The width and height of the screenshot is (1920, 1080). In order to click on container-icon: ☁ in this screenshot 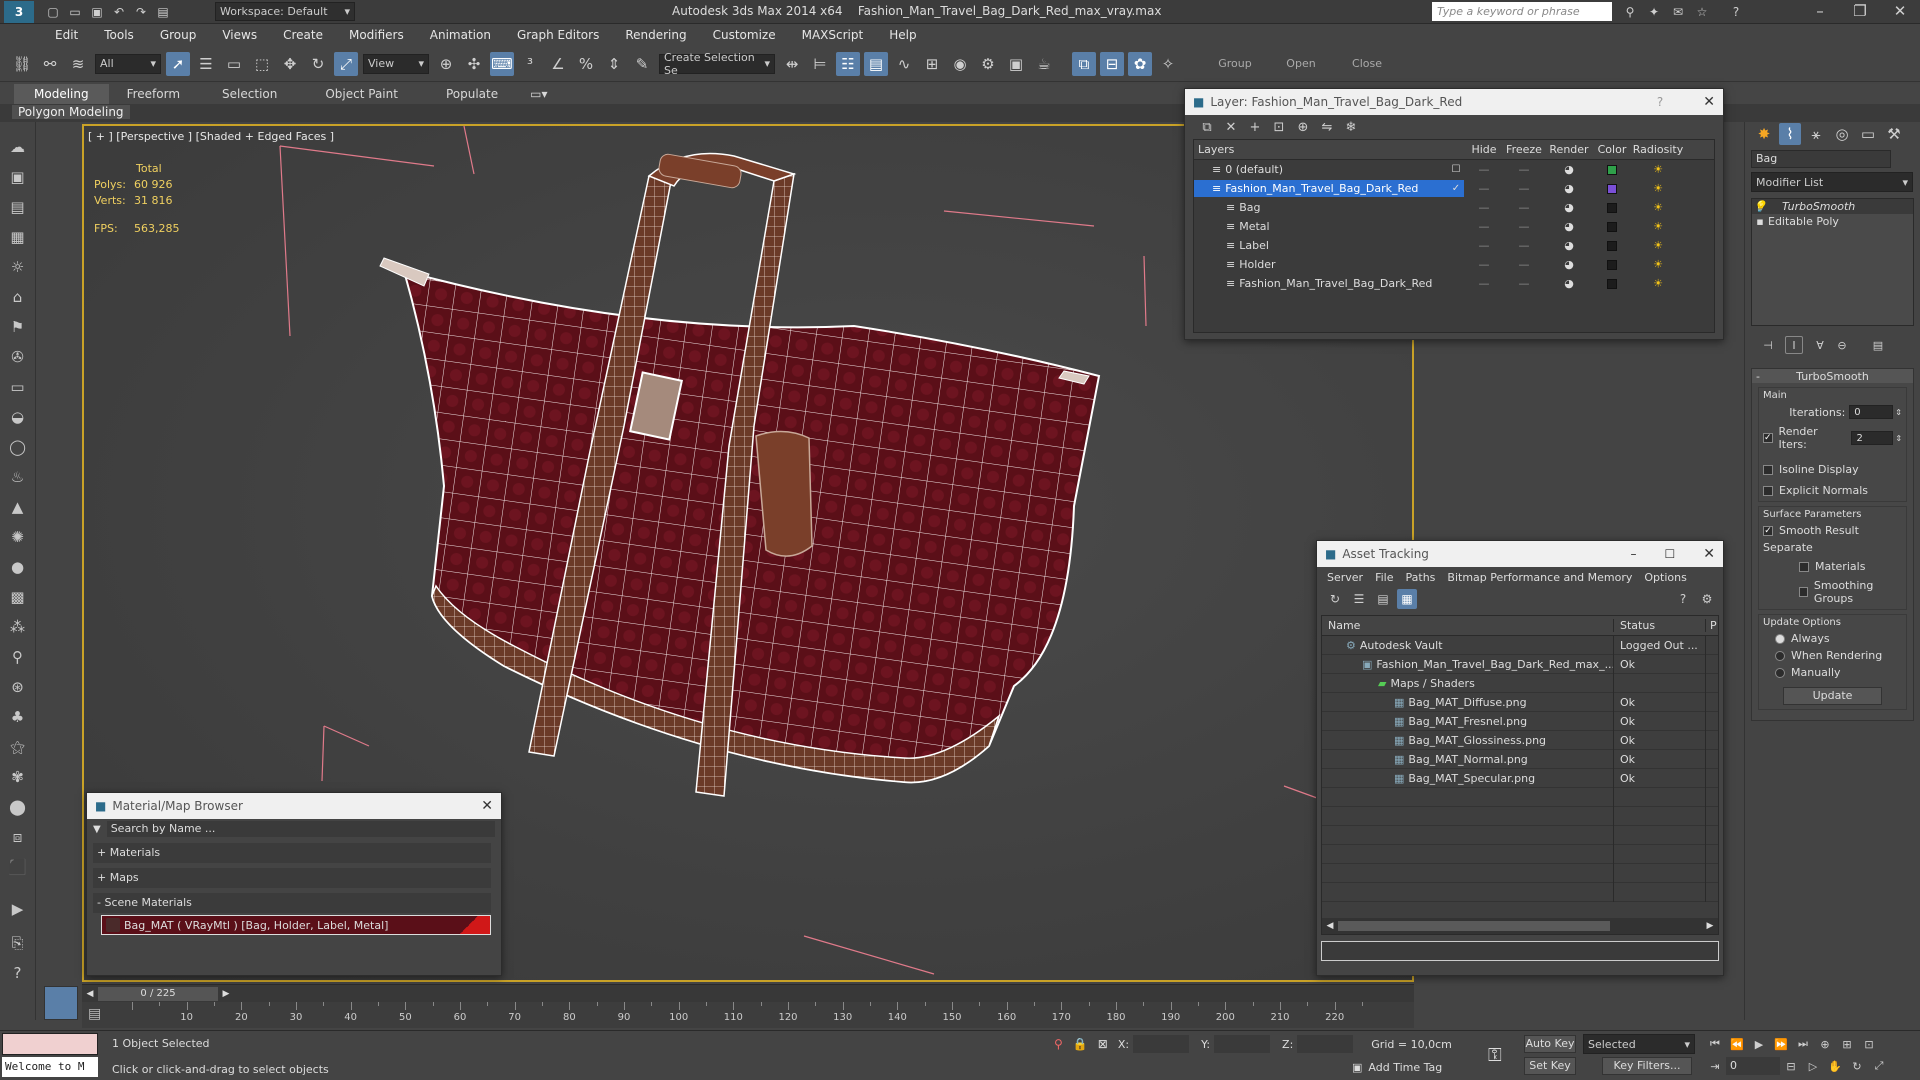, I will do `click(18, 147)`.